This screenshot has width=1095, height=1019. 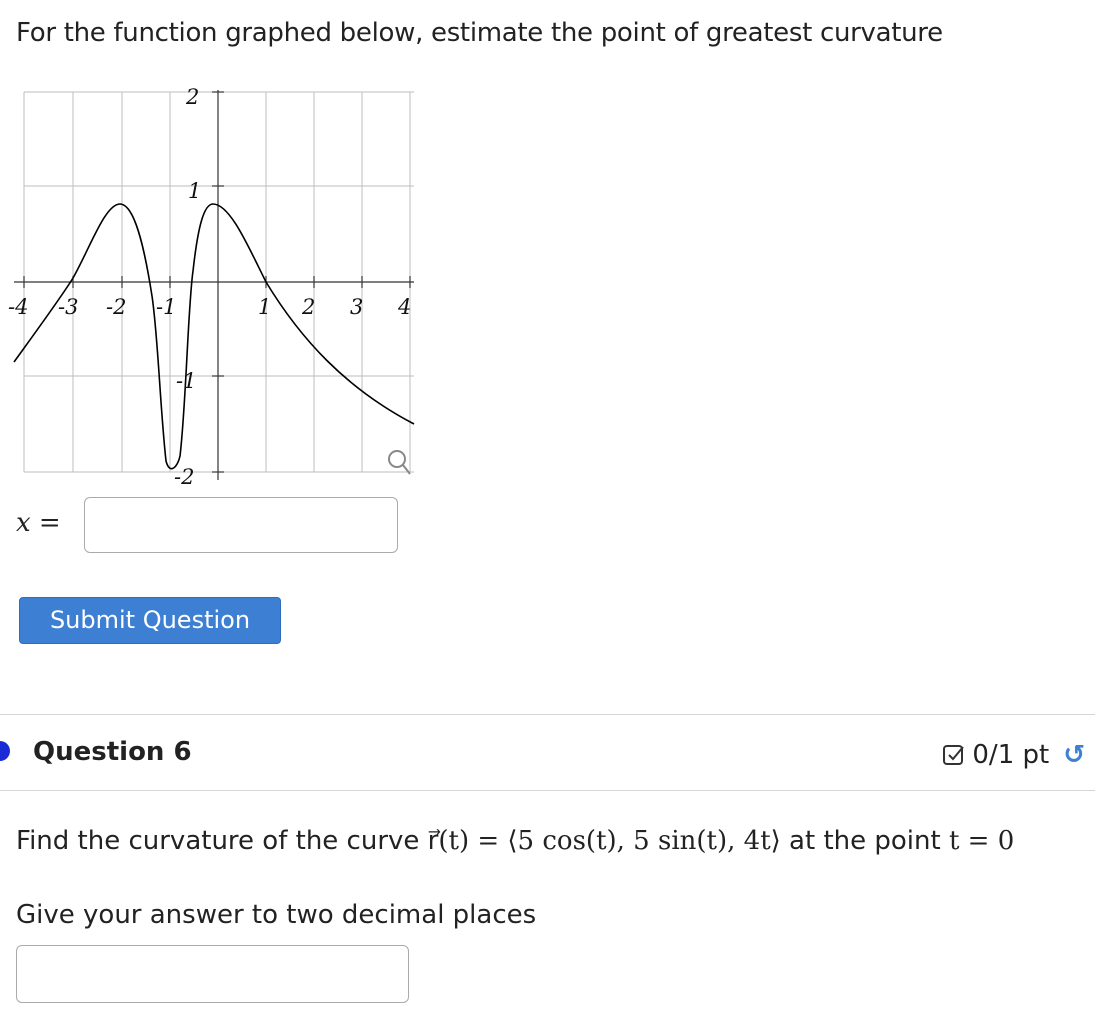 What do you see at coordinates (604, 841) in the screenshot?
I see `curve-formula: r⃗(t) = ⟨5 cos(t), 5 sin(t), 4t⟩` at bounding box center [604, 841].